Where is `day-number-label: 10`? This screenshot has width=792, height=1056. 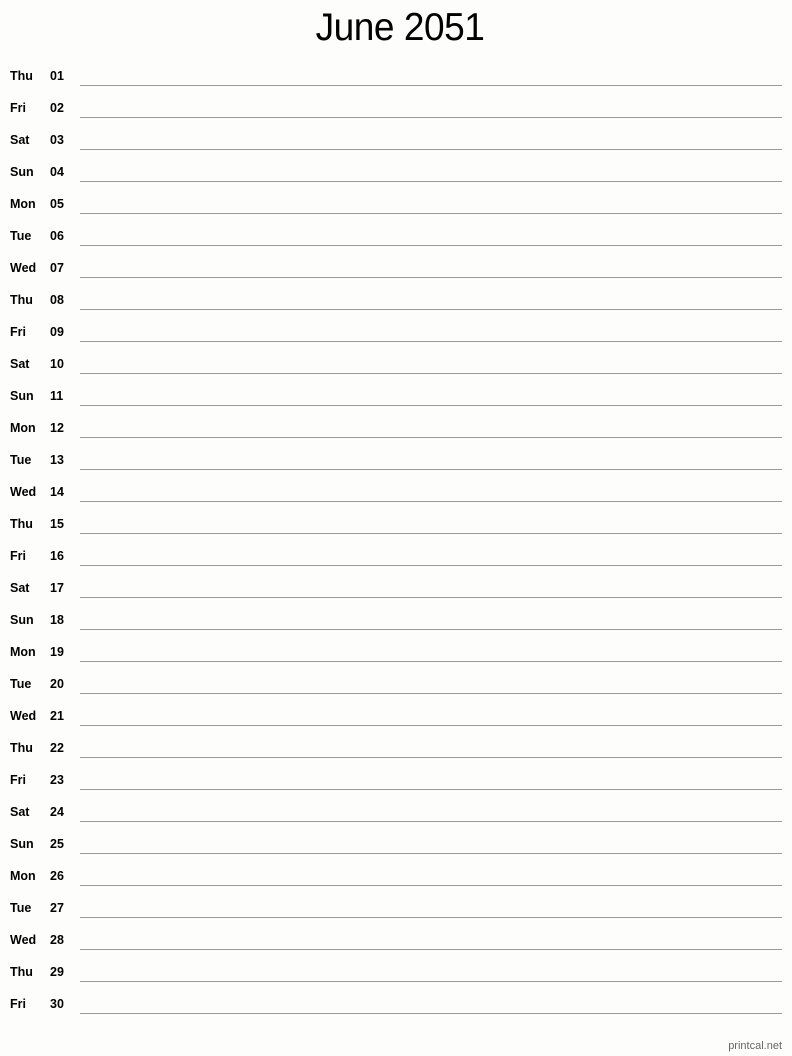
day-number-label: 10 is located at coordinates (57, 364).